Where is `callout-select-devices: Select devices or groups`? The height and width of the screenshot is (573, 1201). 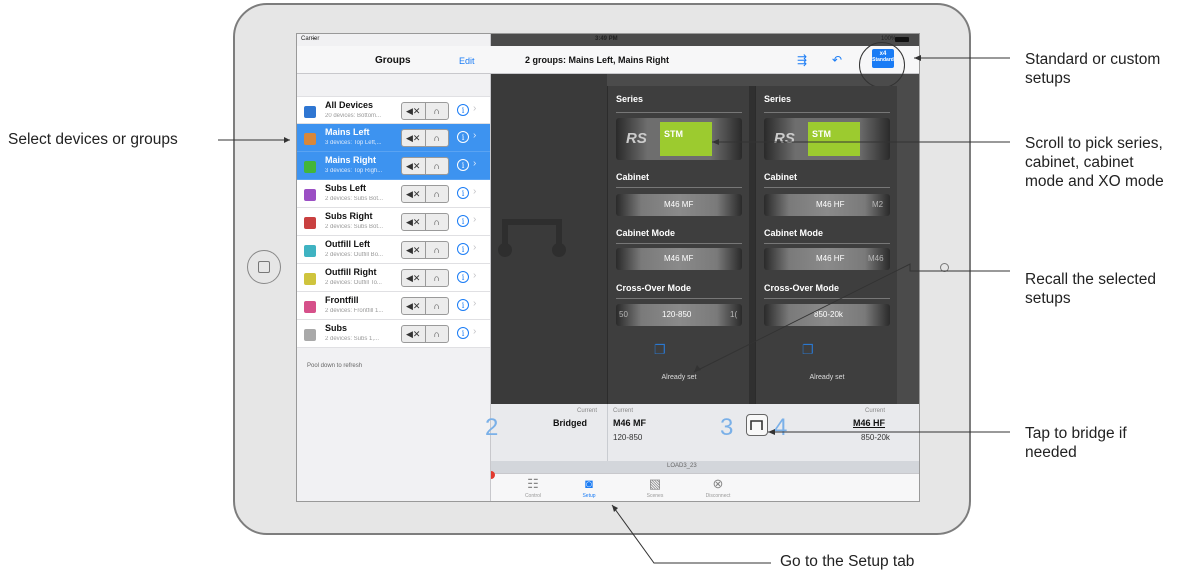
callout-select-devices: Select devices or groups is located at coordinates (93, 139).